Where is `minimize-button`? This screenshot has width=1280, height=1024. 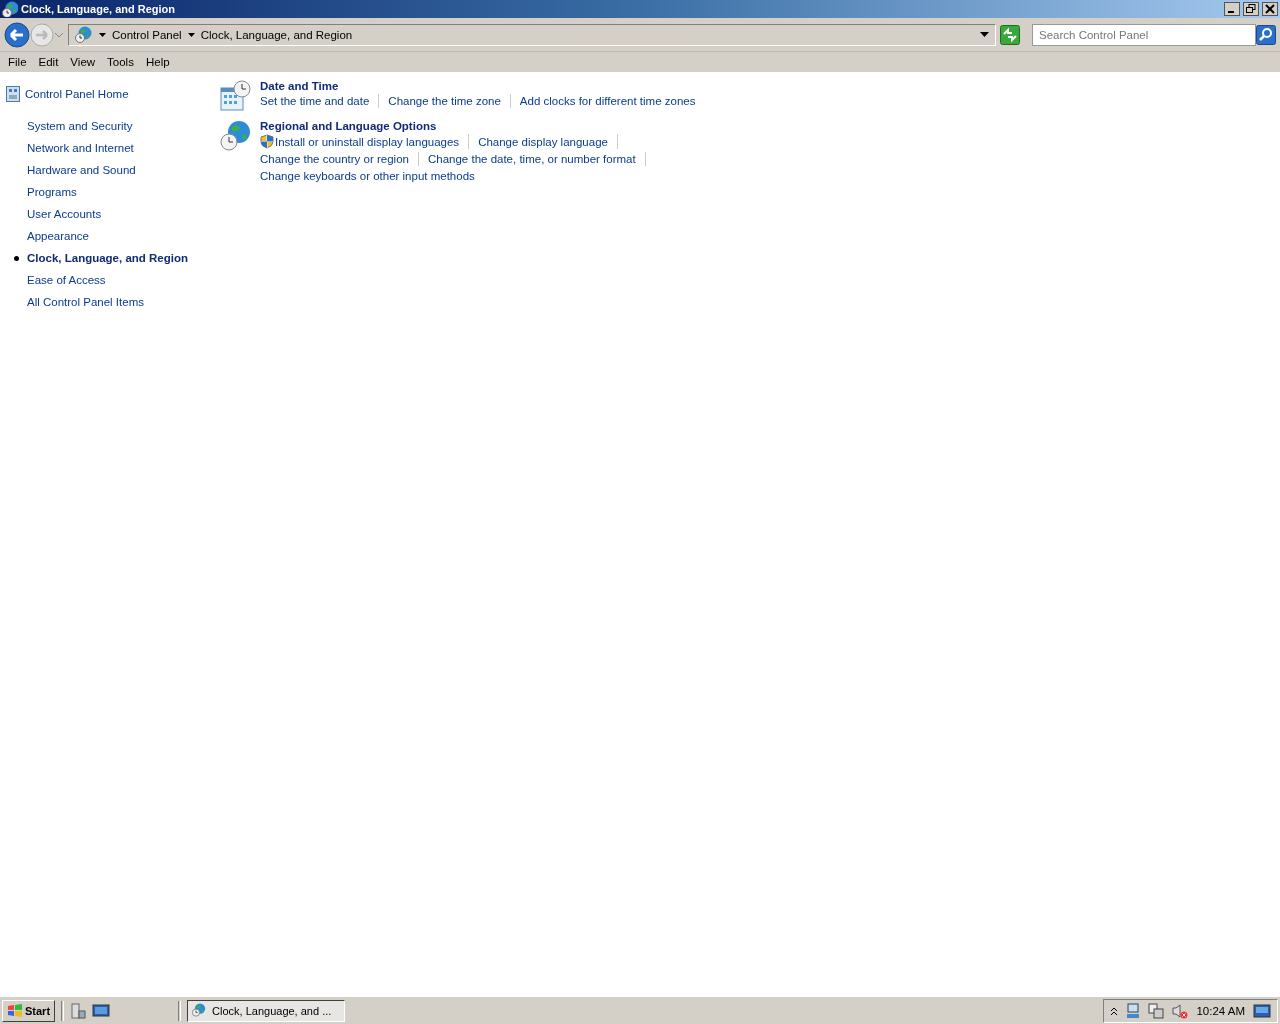 minimize-button is located at coordinates (1232, 9).